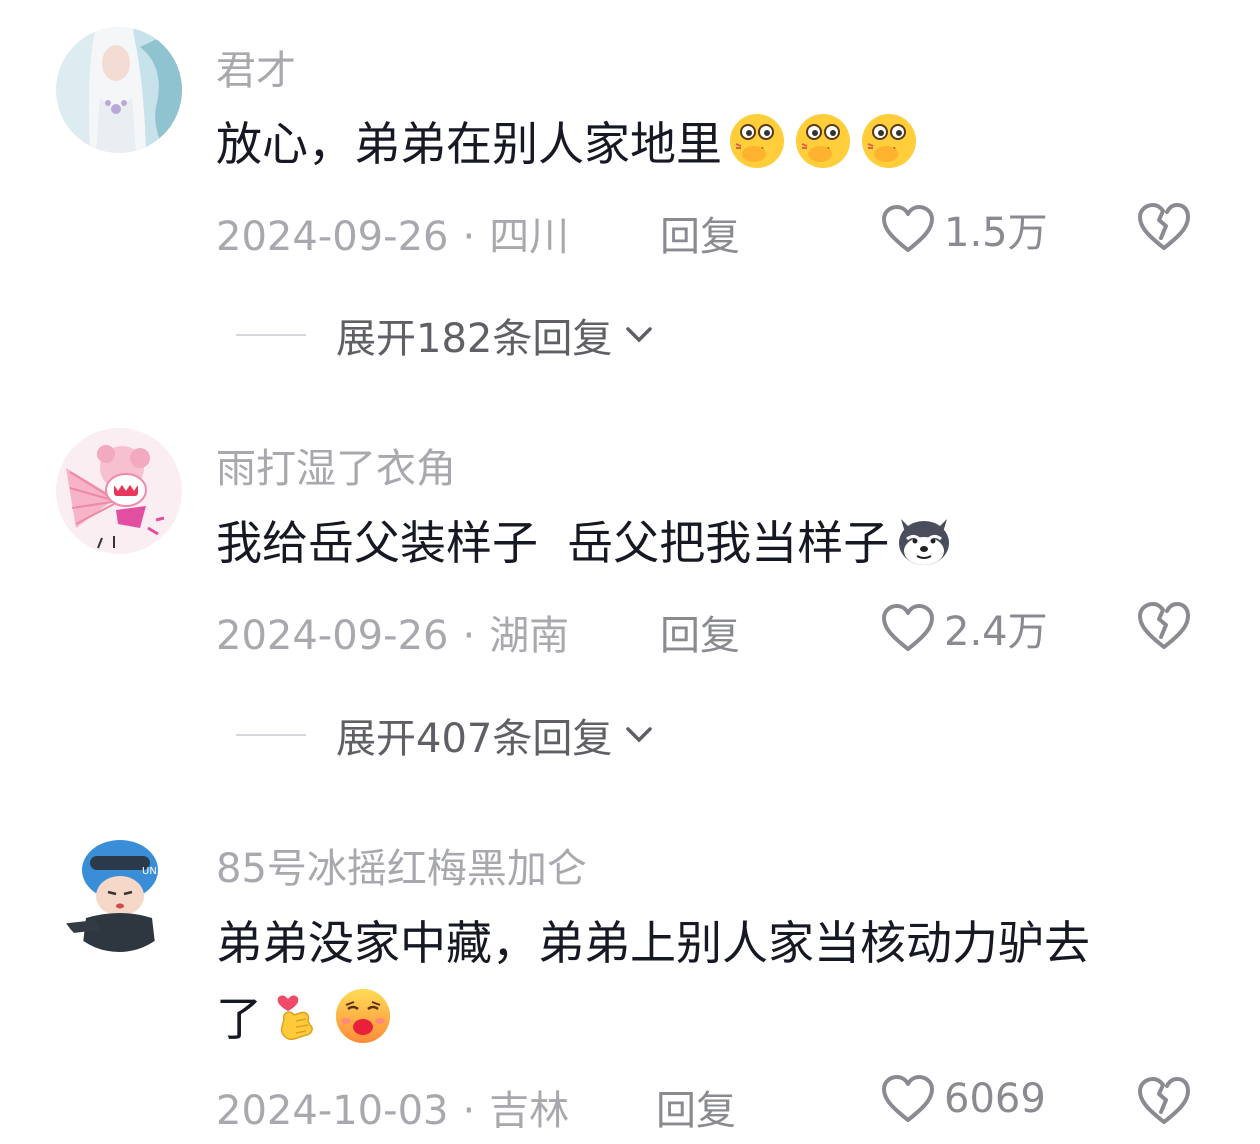 This screenshot has width=1260, height=1144. What do you see at coordinates (469, 144) in the screenshot?
I see `comment-text-content: 放心，弟弟在别人家地里` at bounding box center [469, 144].